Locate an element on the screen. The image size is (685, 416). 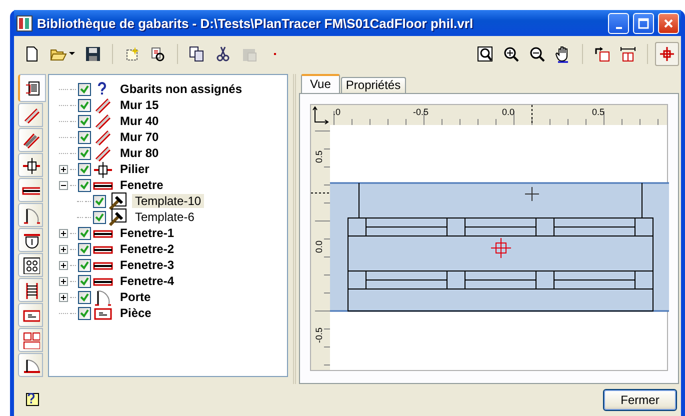
tree-item: Pièce is located at coordinates (135, 313).